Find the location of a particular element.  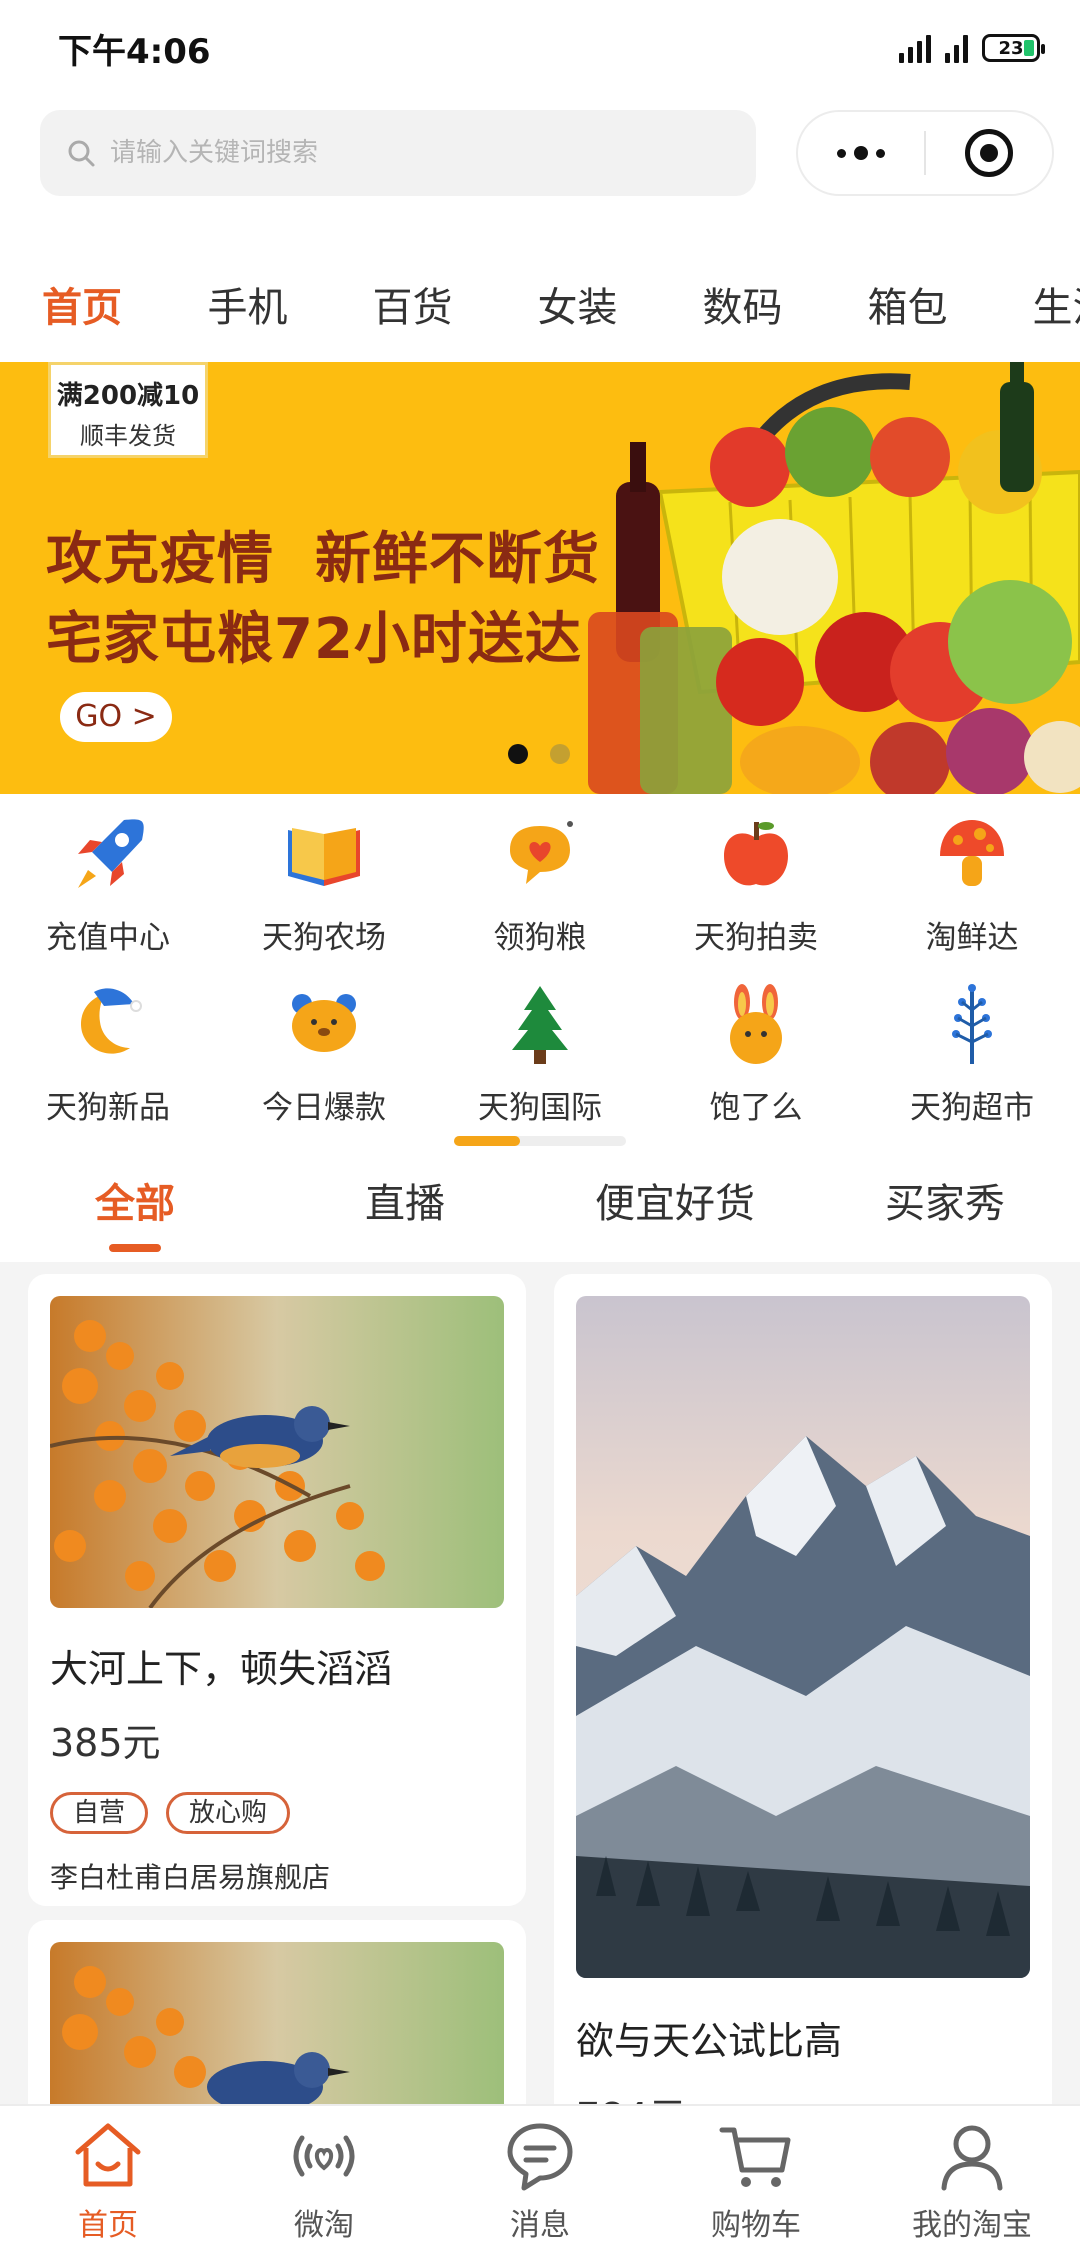

category-tab-bags: 箱包 is located at coordinates (907, 308).